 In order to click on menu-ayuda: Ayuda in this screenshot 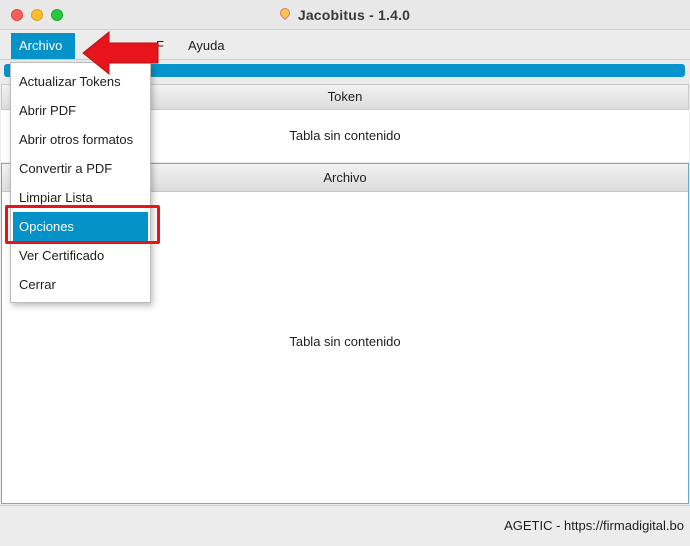, I will do `click(206, 46)`.